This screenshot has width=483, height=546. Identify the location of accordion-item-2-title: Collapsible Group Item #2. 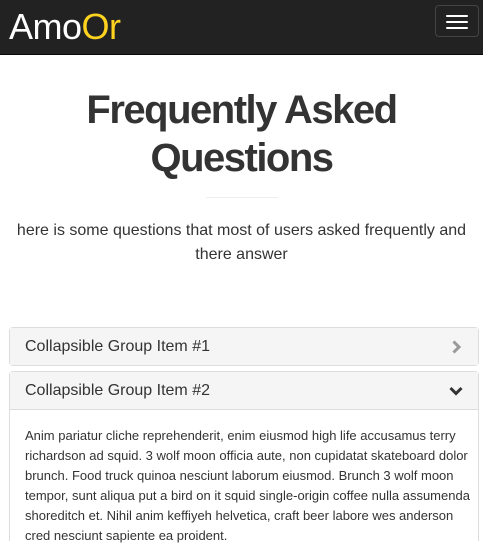
(117, 391).